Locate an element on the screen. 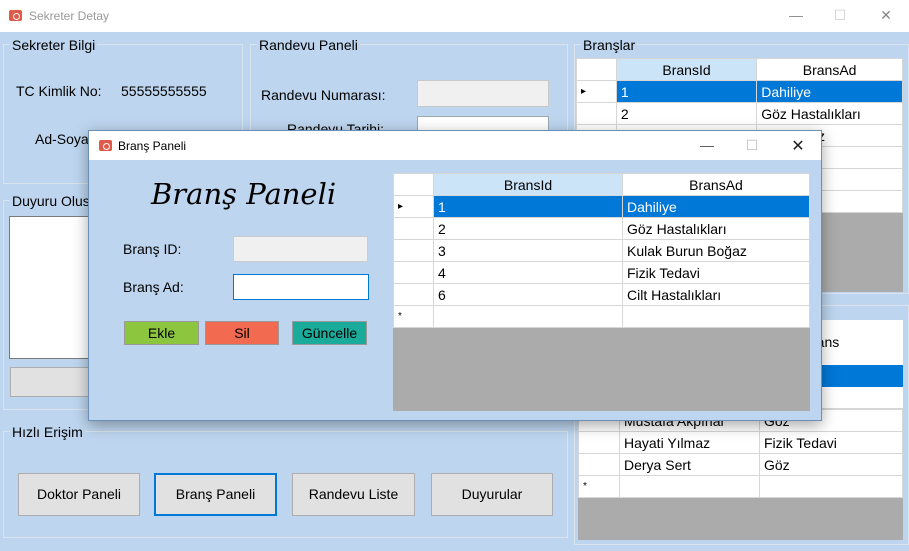 Image resolution: width=909 pixels, height=551 pixels. guncelle-button: Güncelle is located at coordinates (329, 333).